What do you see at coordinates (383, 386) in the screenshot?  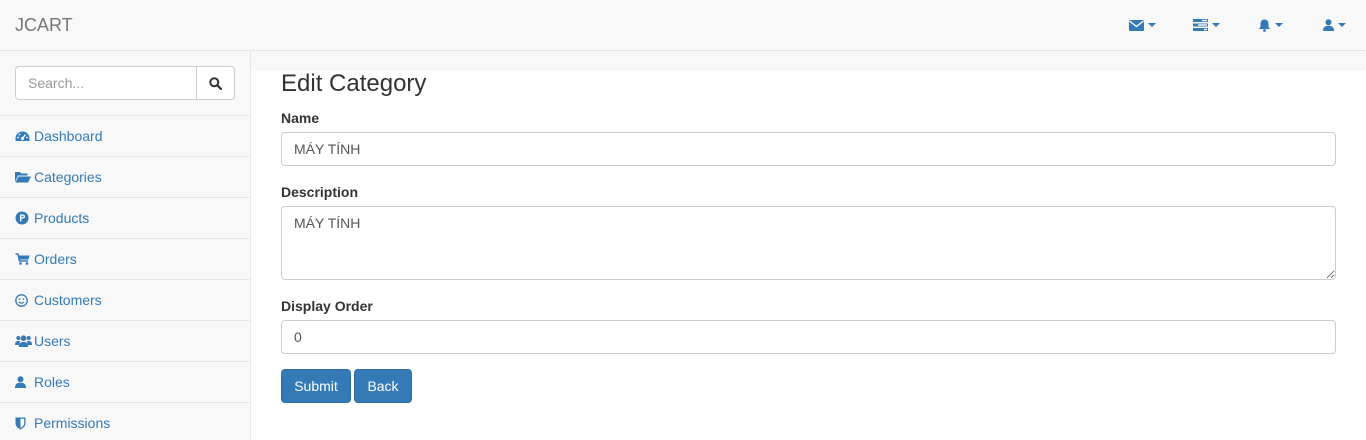 I see `back-button: Back` at bounding box center [383, 386].